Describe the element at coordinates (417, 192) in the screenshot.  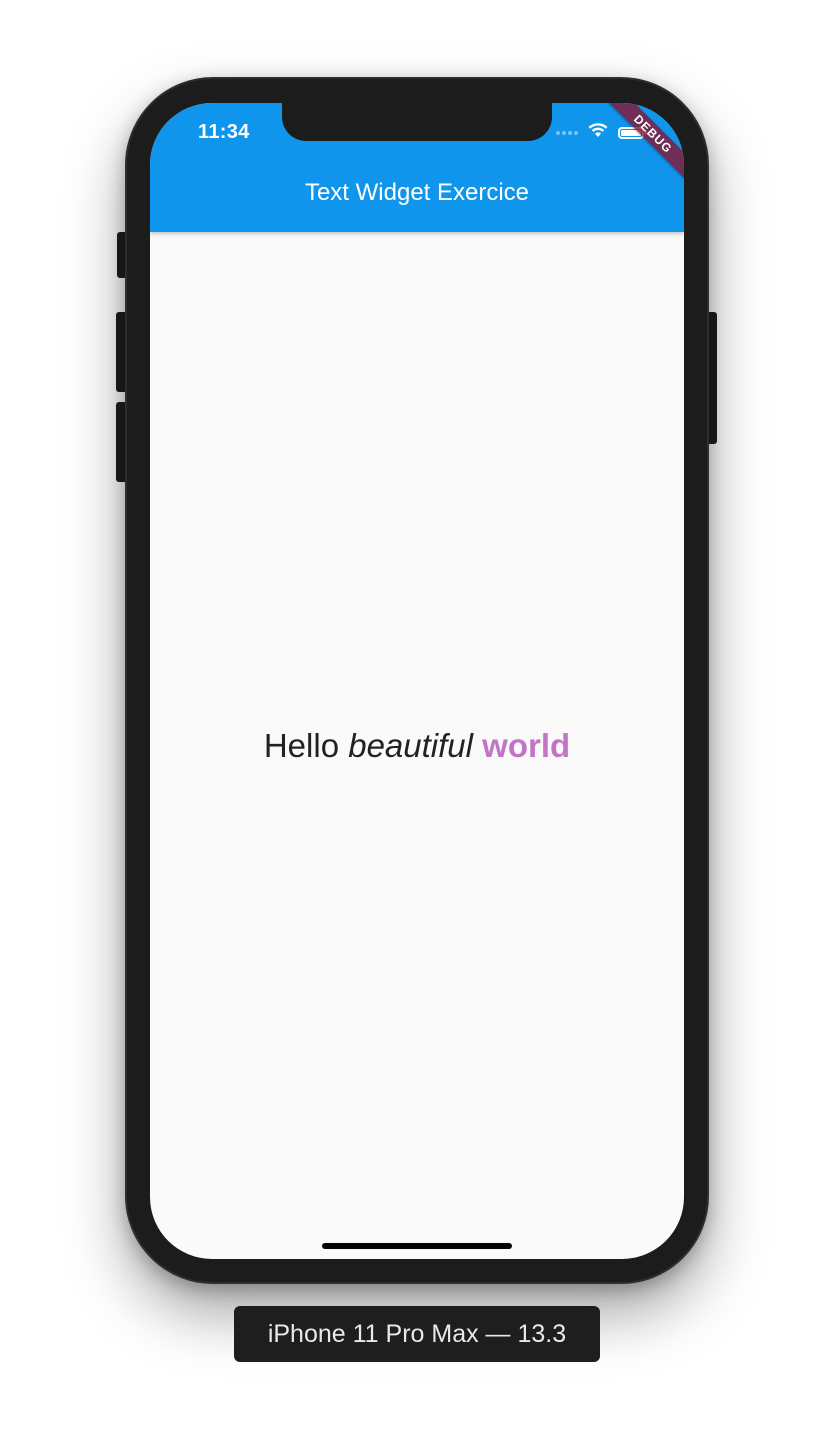
I see `app-bar-title: Text Widget Exercice` at that location.